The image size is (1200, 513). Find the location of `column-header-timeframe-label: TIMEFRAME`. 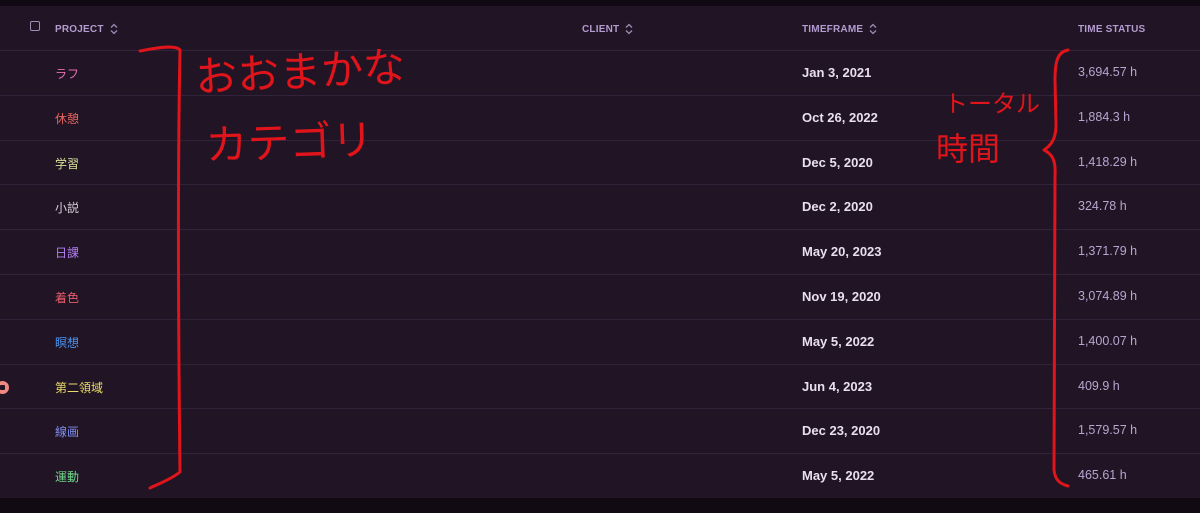

column-header-timeframe-label: TIMEFRAME is located at coordinates (833, 29).